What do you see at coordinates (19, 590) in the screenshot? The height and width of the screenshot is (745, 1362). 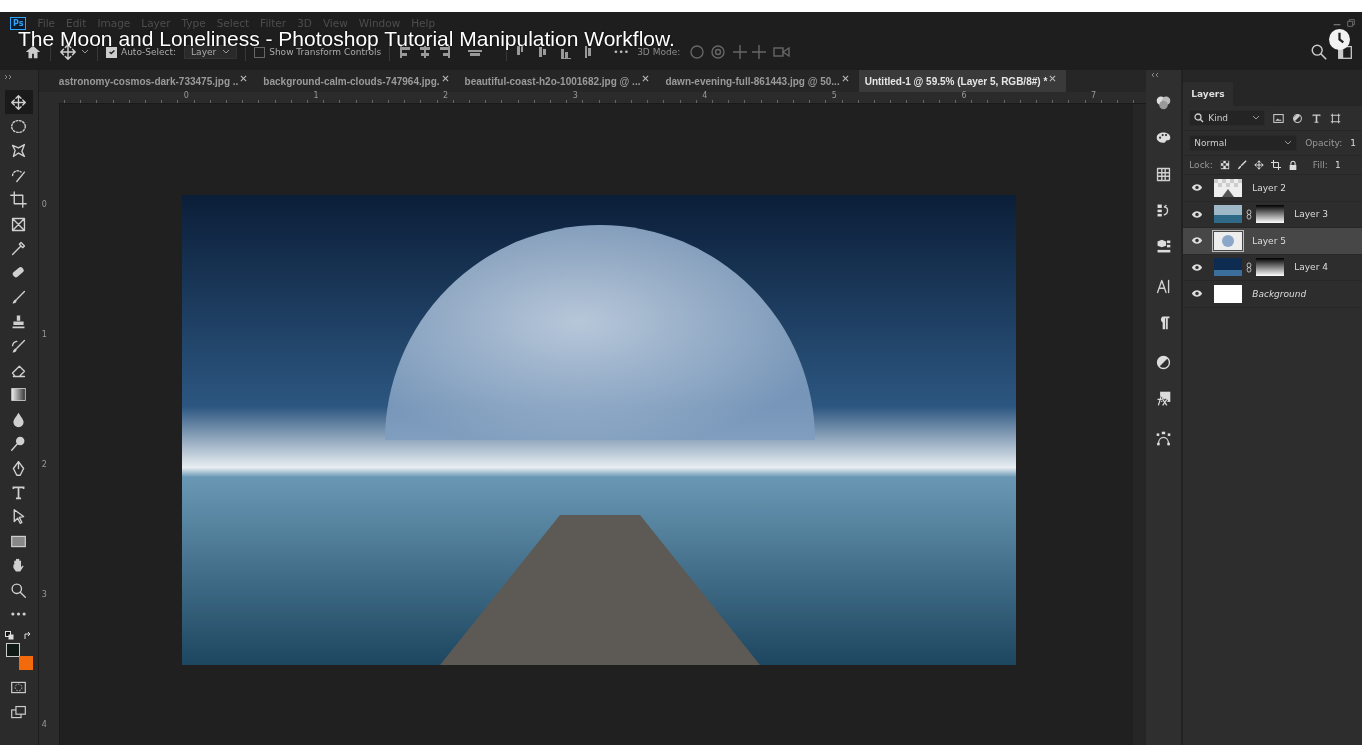 I see `zoom-icon` at bounding box center [19, 590].